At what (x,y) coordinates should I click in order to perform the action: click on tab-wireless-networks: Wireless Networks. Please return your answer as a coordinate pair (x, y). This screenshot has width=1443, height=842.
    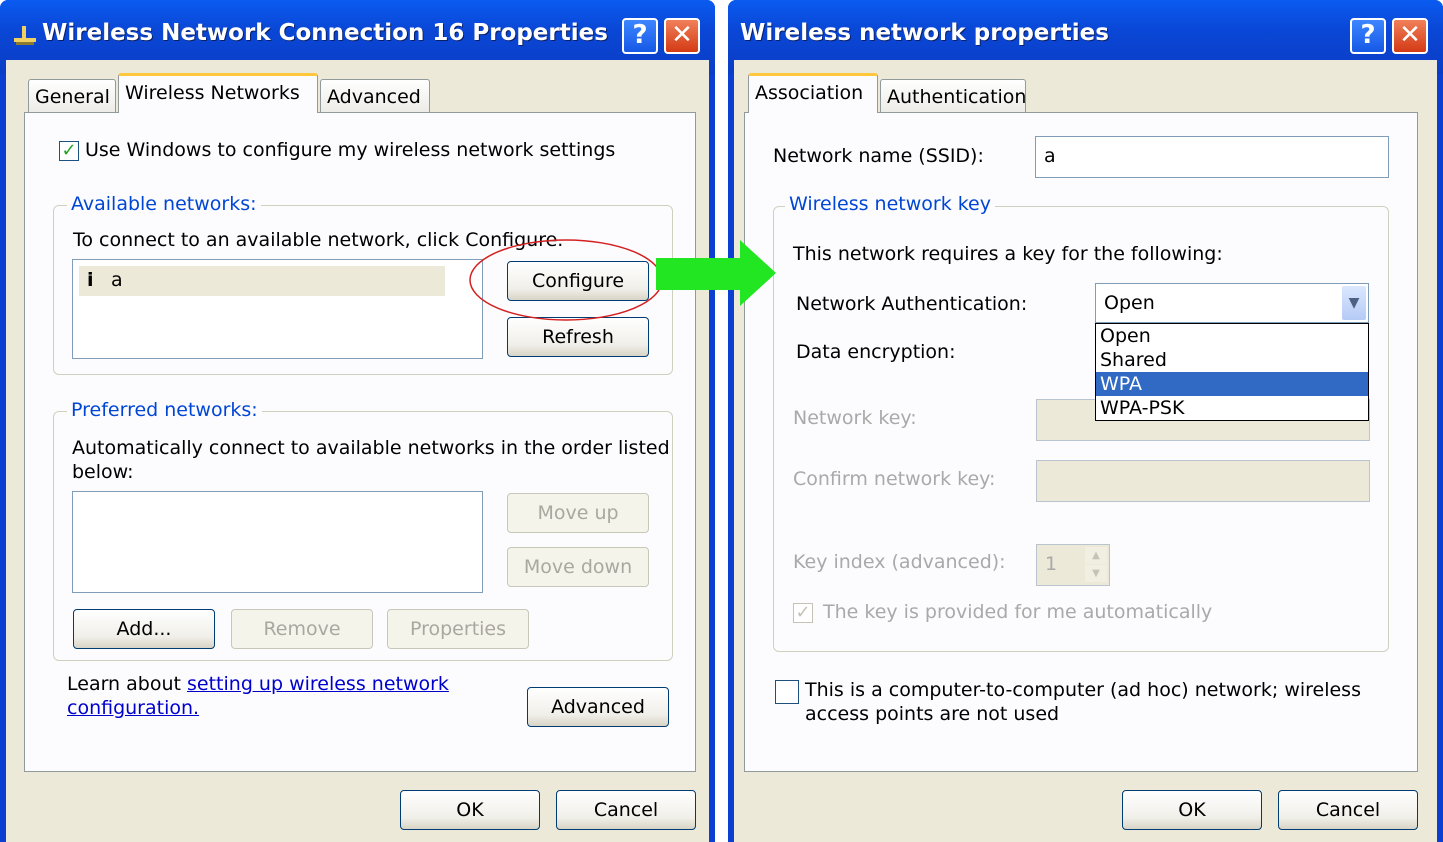
    Looking at the image, I should click on (218, 93).